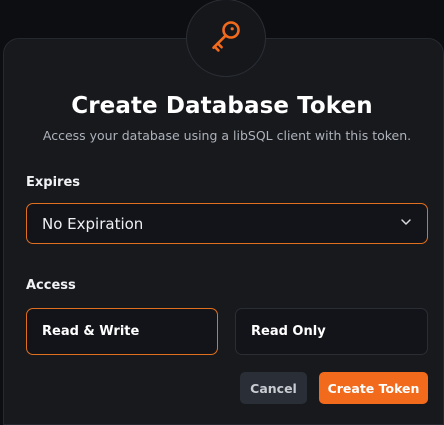 The height and width of the screenshot is (425, 444). What do you see at coordinates (93, 223) in the screenshot?
I see `expires-selected-value: No Expiration` at bounding box center [93, 223].